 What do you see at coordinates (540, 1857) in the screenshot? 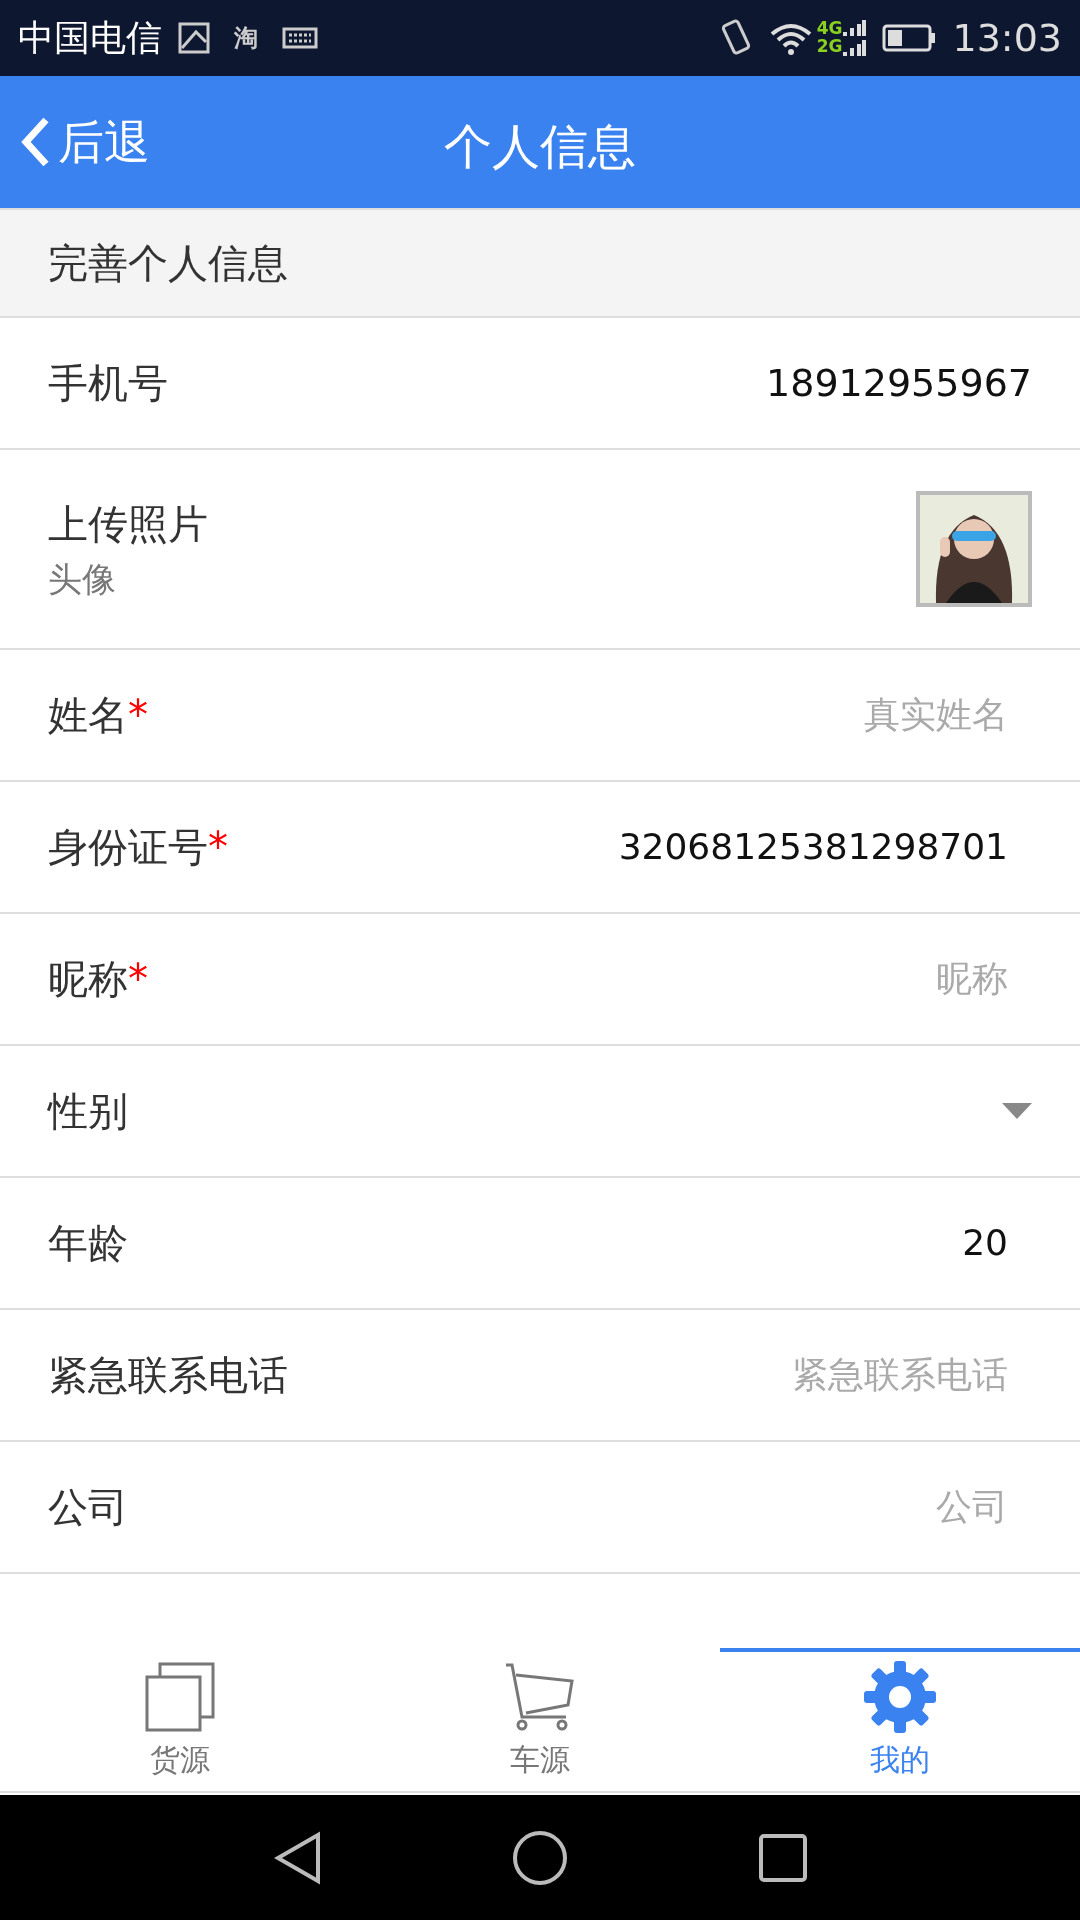
I see `home-icon` at bounding box center [540, 1857].